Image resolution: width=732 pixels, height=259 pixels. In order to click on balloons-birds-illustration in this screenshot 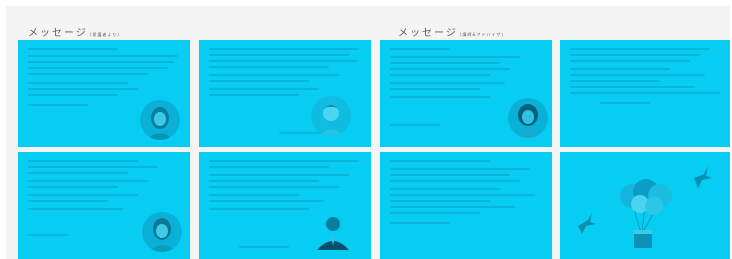, I will do `click(645, 207)`.